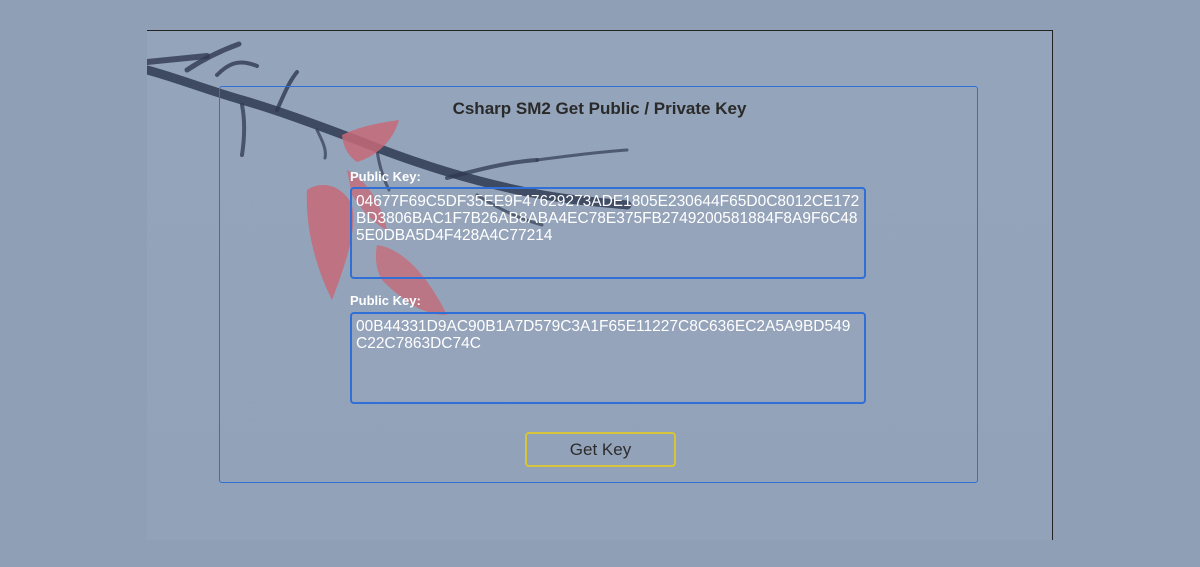 The image size is (1200, 567). Describe the element at coordinates (385, 176) in the screenshot. I see `public-key-label: Public Key:` at that location.